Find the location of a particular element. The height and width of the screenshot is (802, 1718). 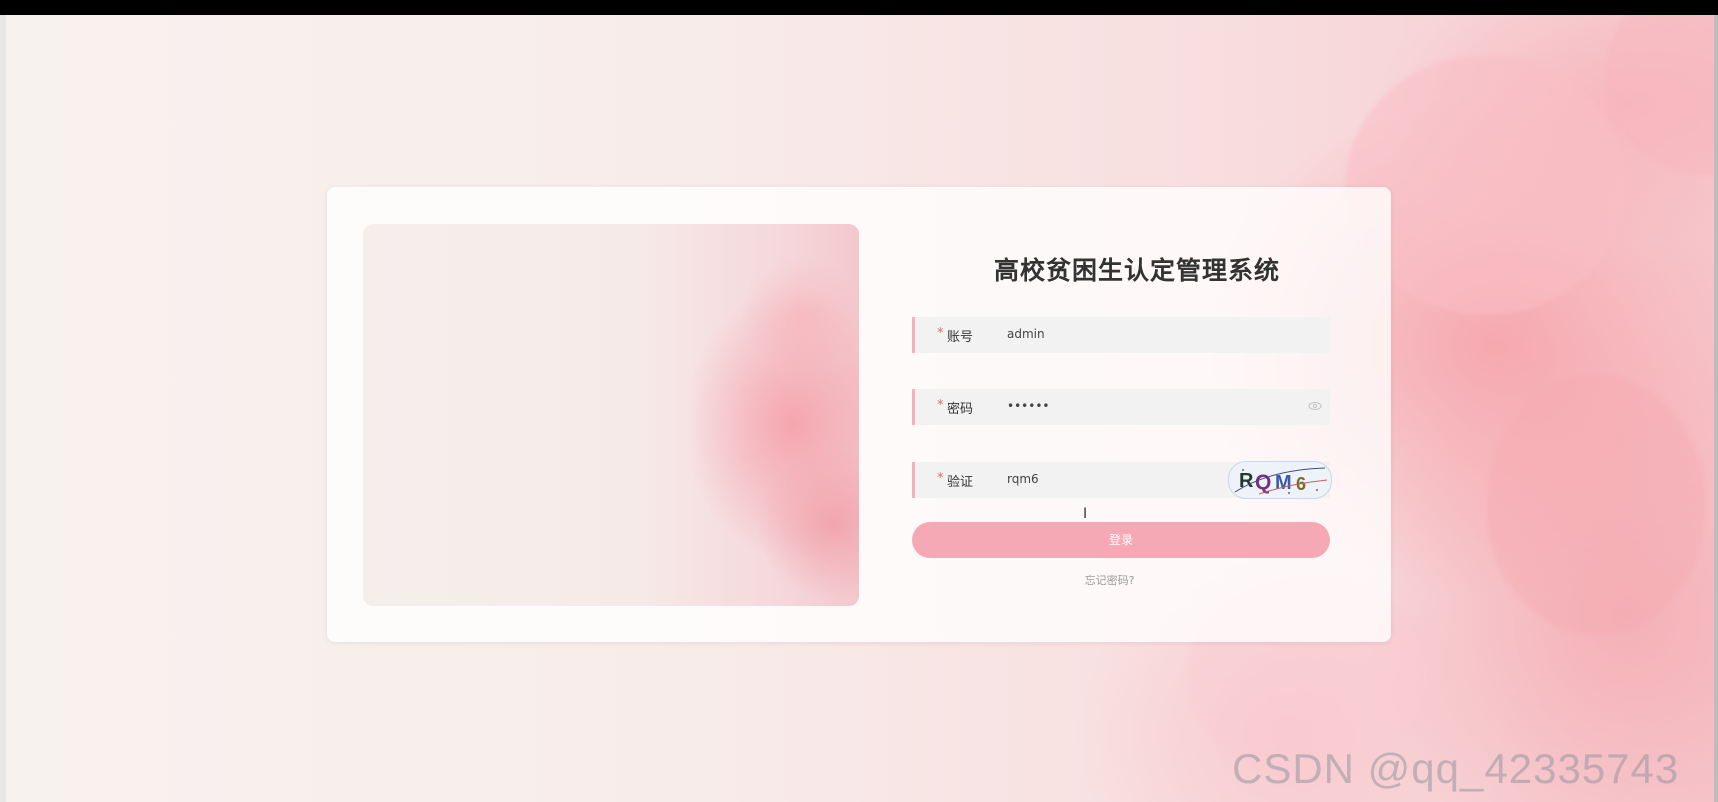

login-button: 登录 is located at coordinates (1121, 540).